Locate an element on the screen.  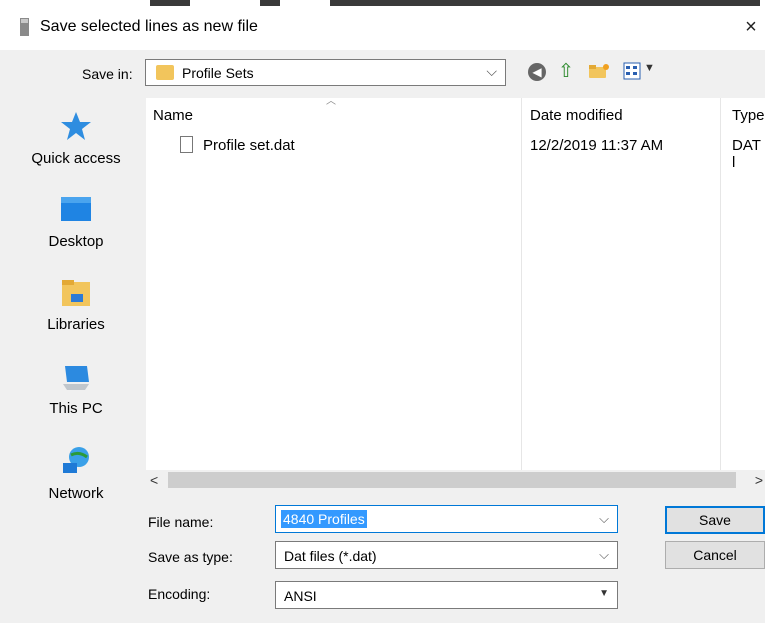
desktop-icon is located at coordinates (76, 209).